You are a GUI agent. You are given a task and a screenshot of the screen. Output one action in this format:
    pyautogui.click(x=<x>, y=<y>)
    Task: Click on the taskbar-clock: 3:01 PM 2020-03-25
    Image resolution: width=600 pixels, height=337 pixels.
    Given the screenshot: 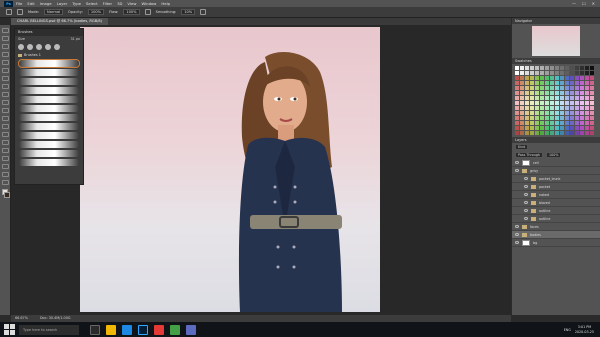 What is the action you would take?
    pyautogui.click(x=584, y=329)
    